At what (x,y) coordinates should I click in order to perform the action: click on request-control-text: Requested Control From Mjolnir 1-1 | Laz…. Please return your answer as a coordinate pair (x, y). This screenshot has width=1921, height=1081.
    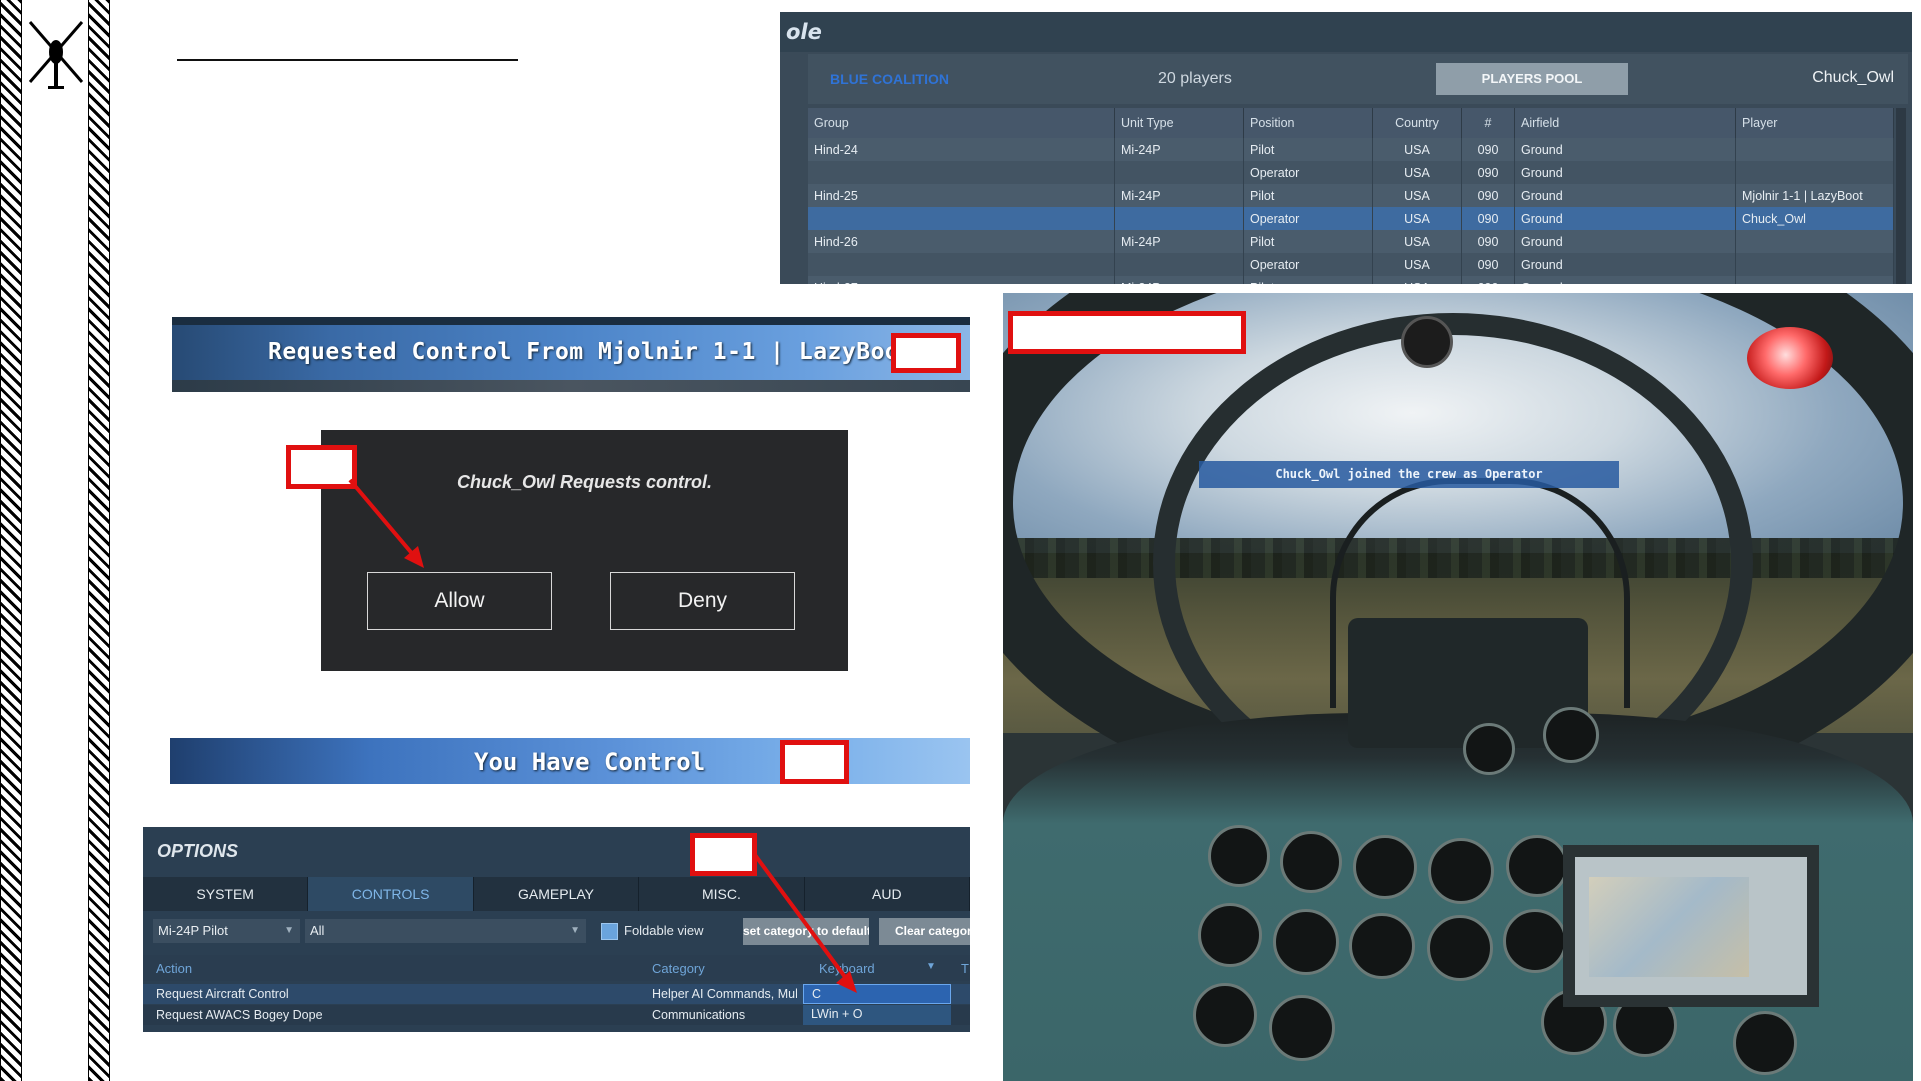
    Looking at the image, I should click on (591, 352).